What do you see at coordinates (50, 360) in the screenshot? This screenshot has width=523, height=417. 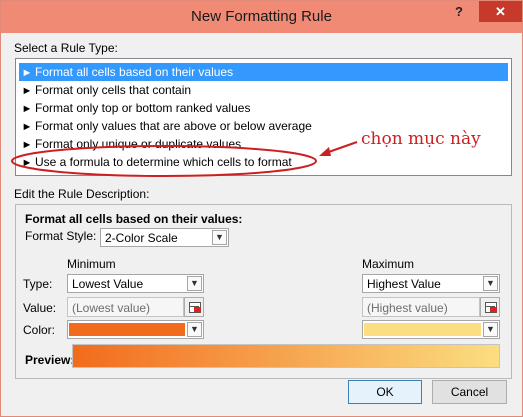 I see `preview-label: Preview:` at bounding box center [50, 360].